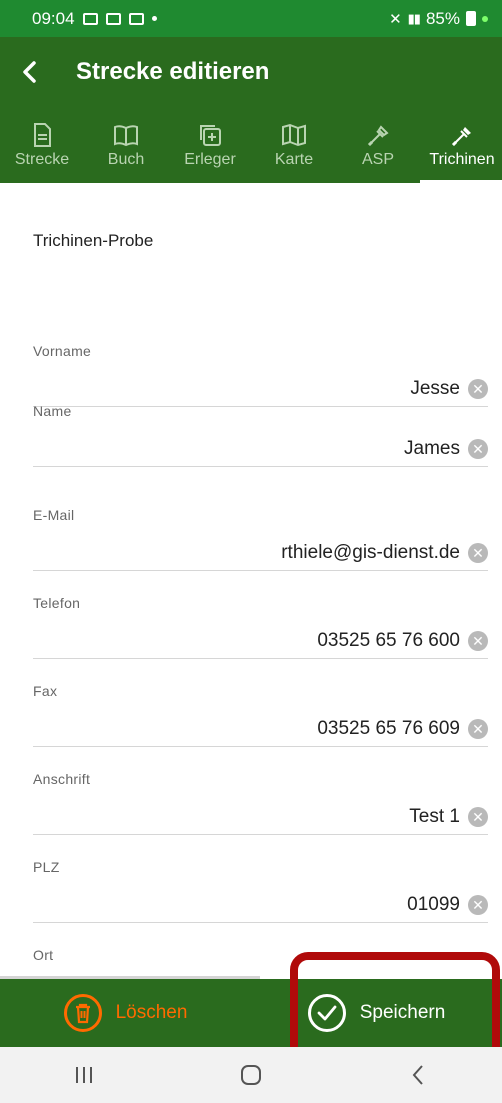 Image resolution: width=502 pixels, height=1103 pixels. Describe the element at coordinates (93, 240) in the screenshot. I see `section-title: Trichinen-Probe` at that location.